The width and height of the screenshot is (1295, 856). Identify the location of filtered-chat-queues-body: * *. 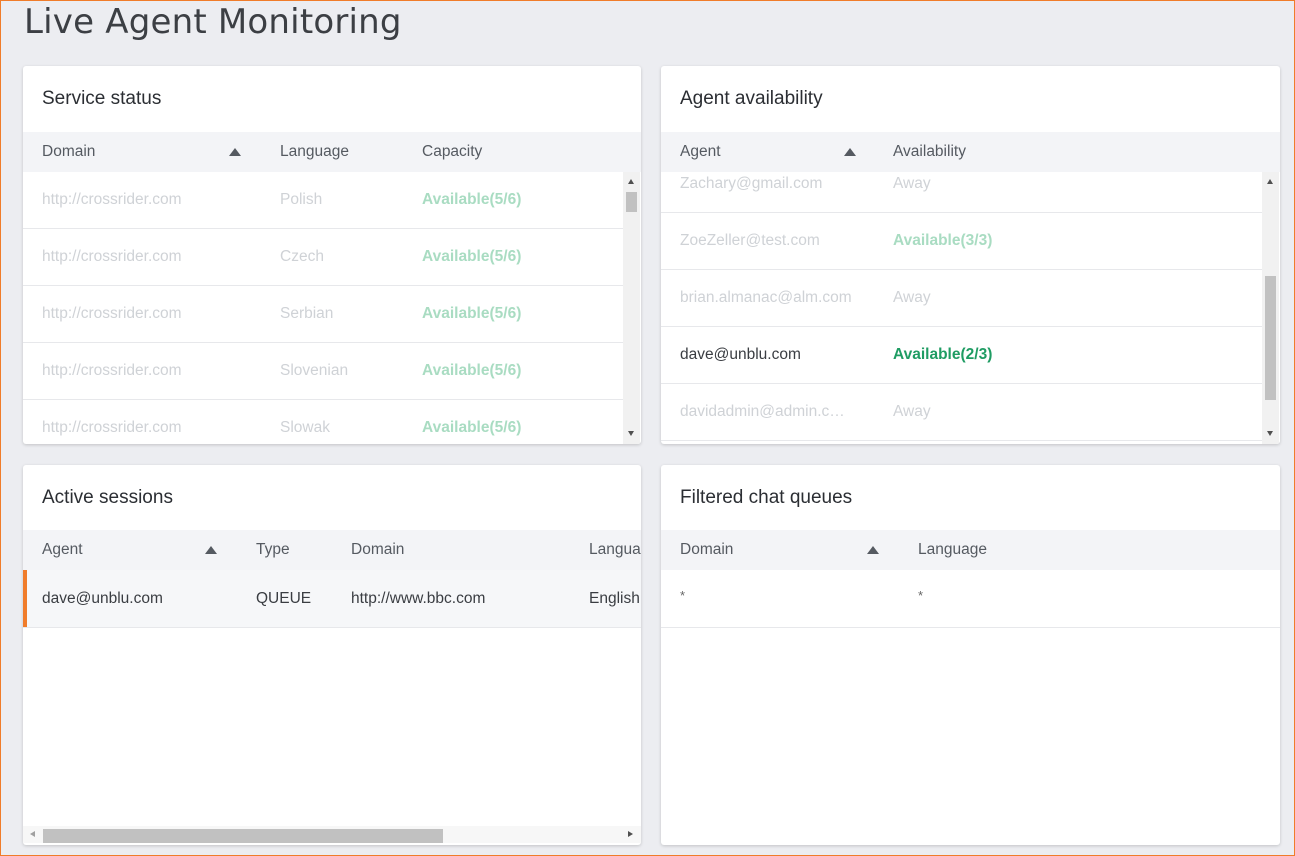
(970, 700).